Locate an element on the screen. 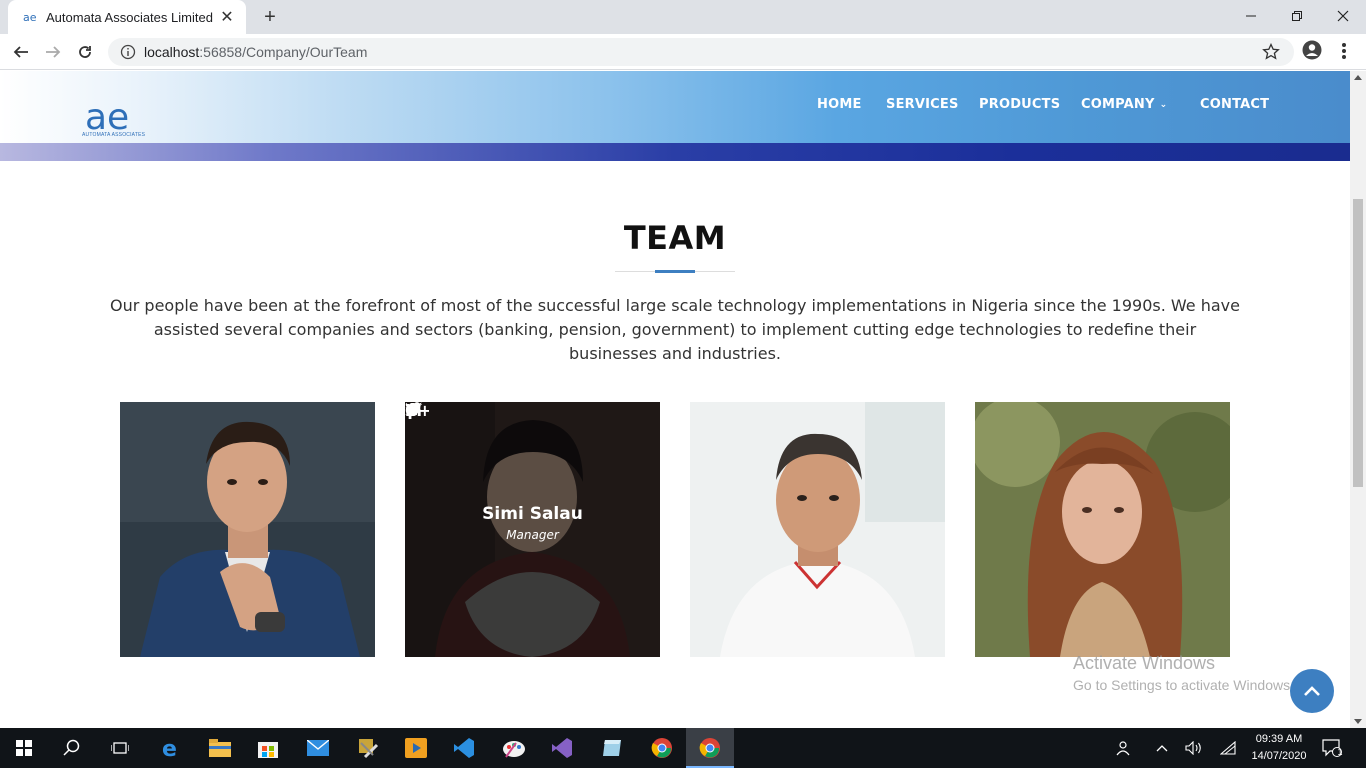 The image size is (1366, 768). browser-tab: ae Automata Associates Limited ✕ is located at coordinates (127, 17).